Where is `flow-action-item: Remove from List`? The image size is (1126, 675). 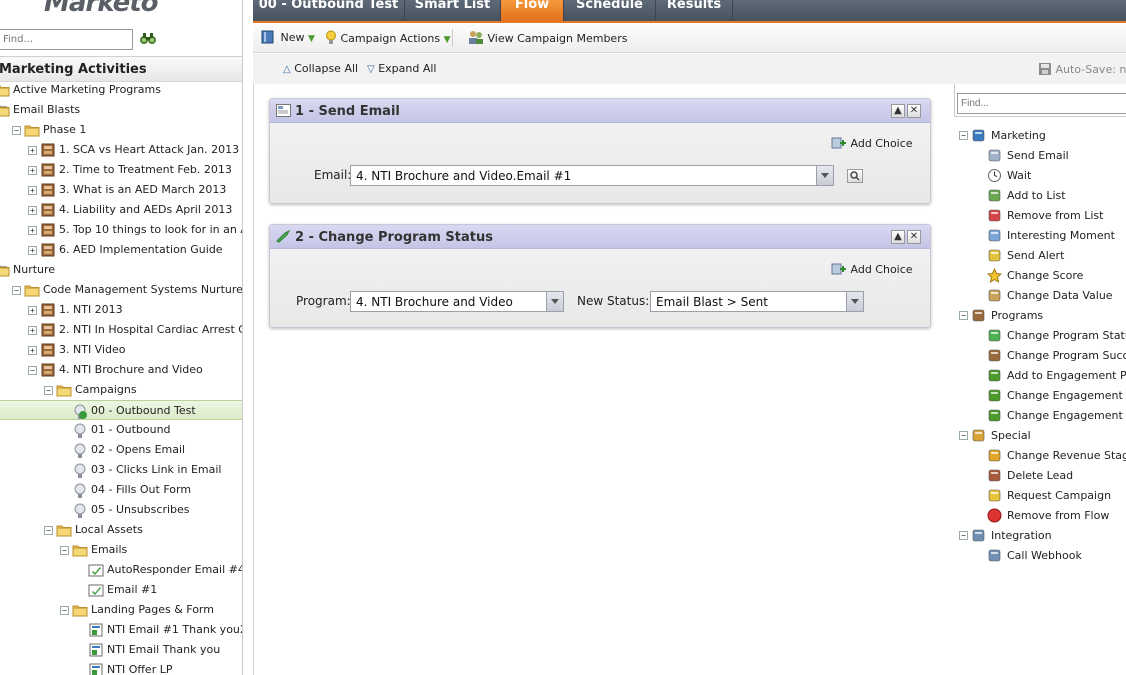 flow-action-item: Remove from List is located at coordinates (1040, 215).